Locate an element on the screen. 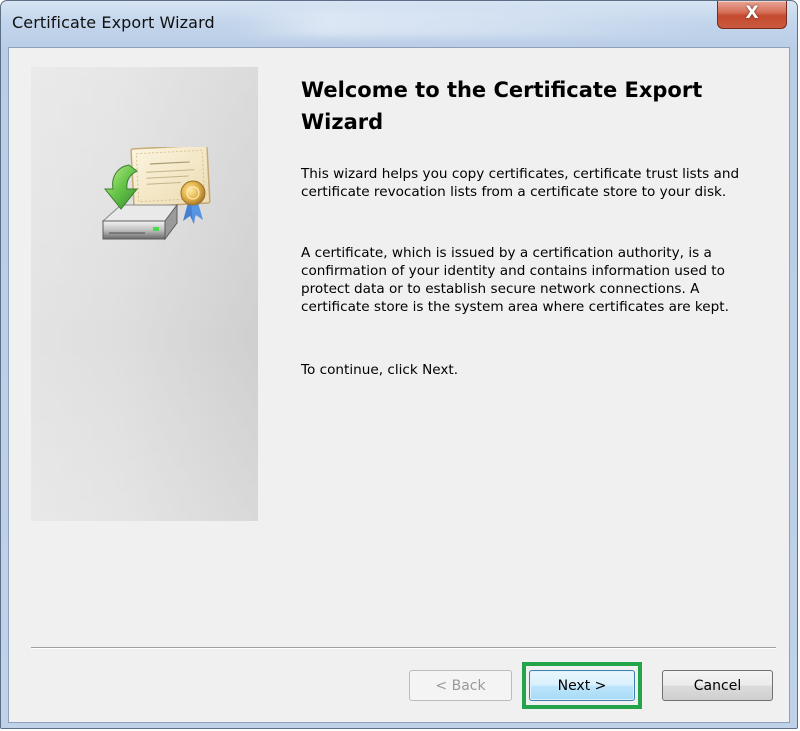 Image resolution: width=800 pixels, height=731 pixels. title-bar: Certificate Export Wizard X is located at coordinates (399, 24).